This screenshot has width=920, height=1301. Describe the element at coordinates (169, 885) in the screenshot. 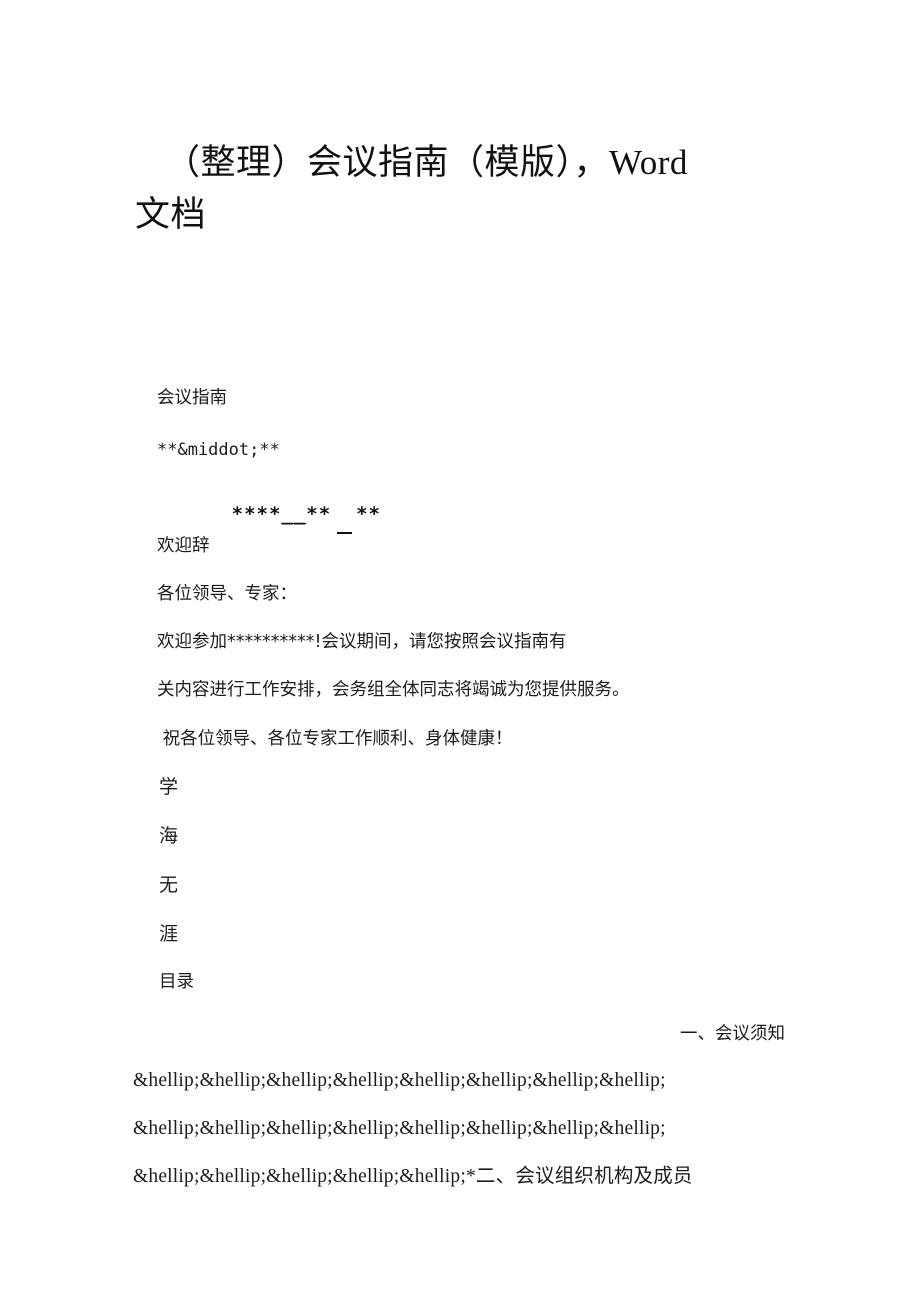

I see `watermark-char-3: 无` at that location.